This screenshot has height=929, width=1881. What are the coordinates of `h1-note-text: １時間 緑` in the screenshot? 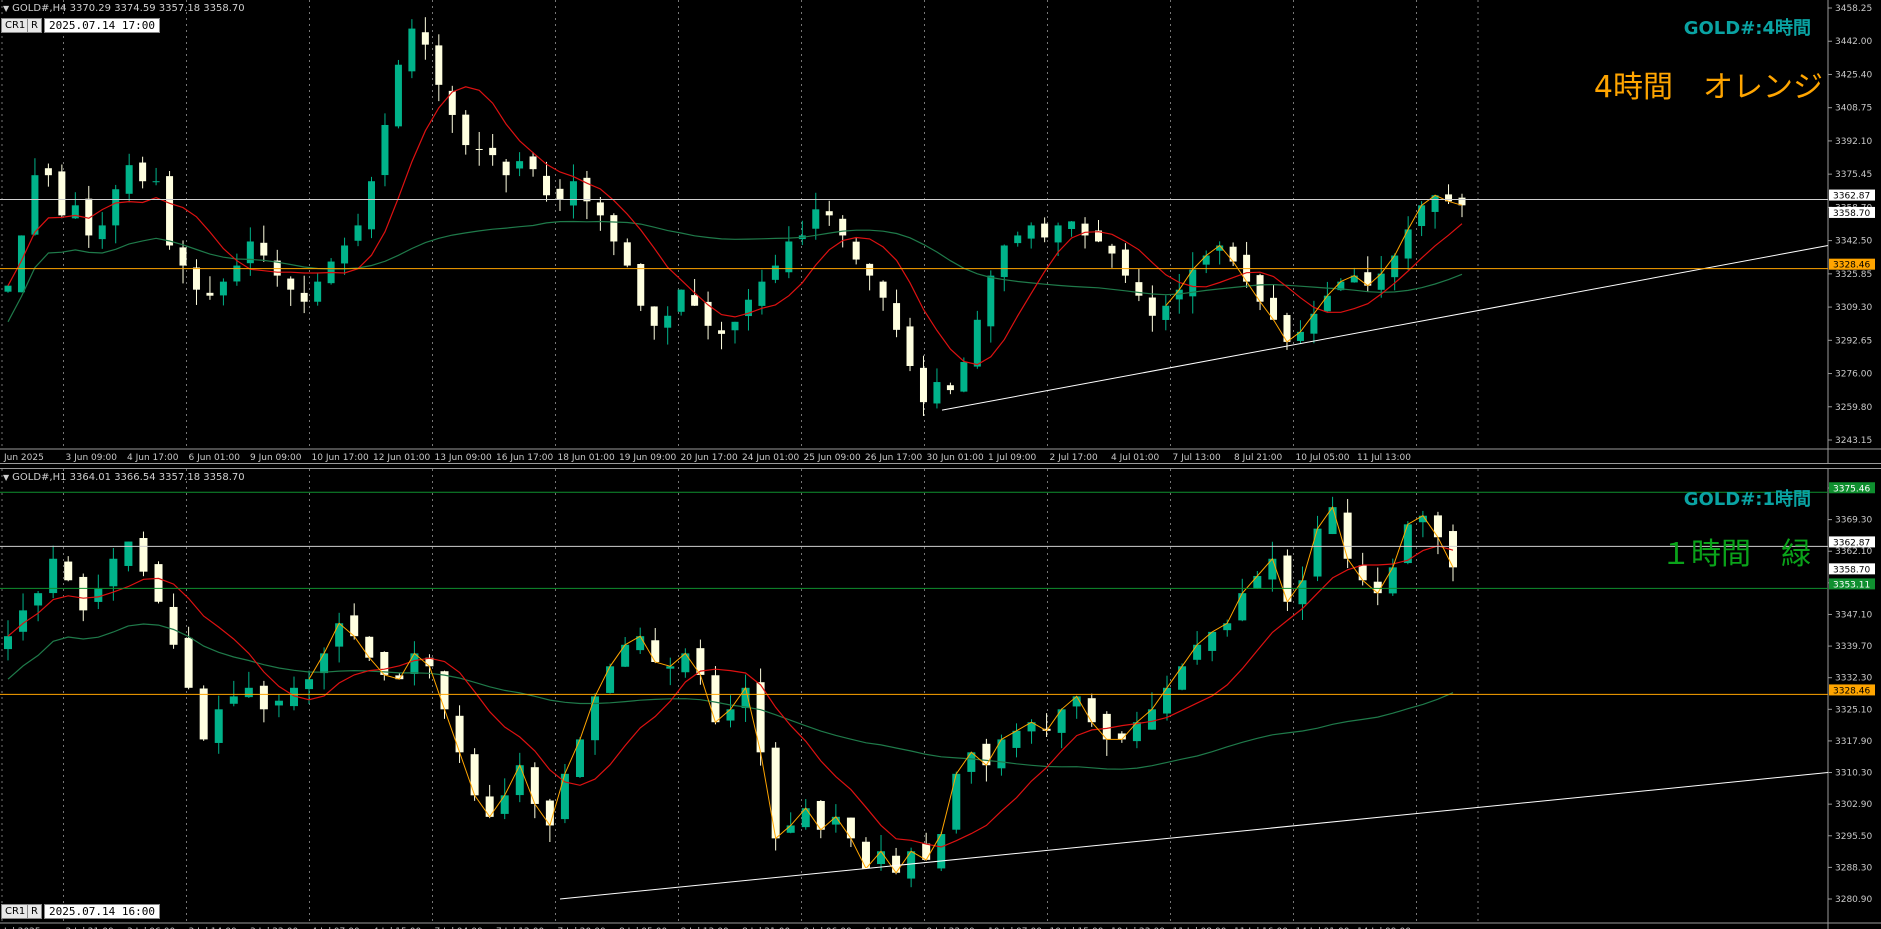 It's located at (1736, 554).